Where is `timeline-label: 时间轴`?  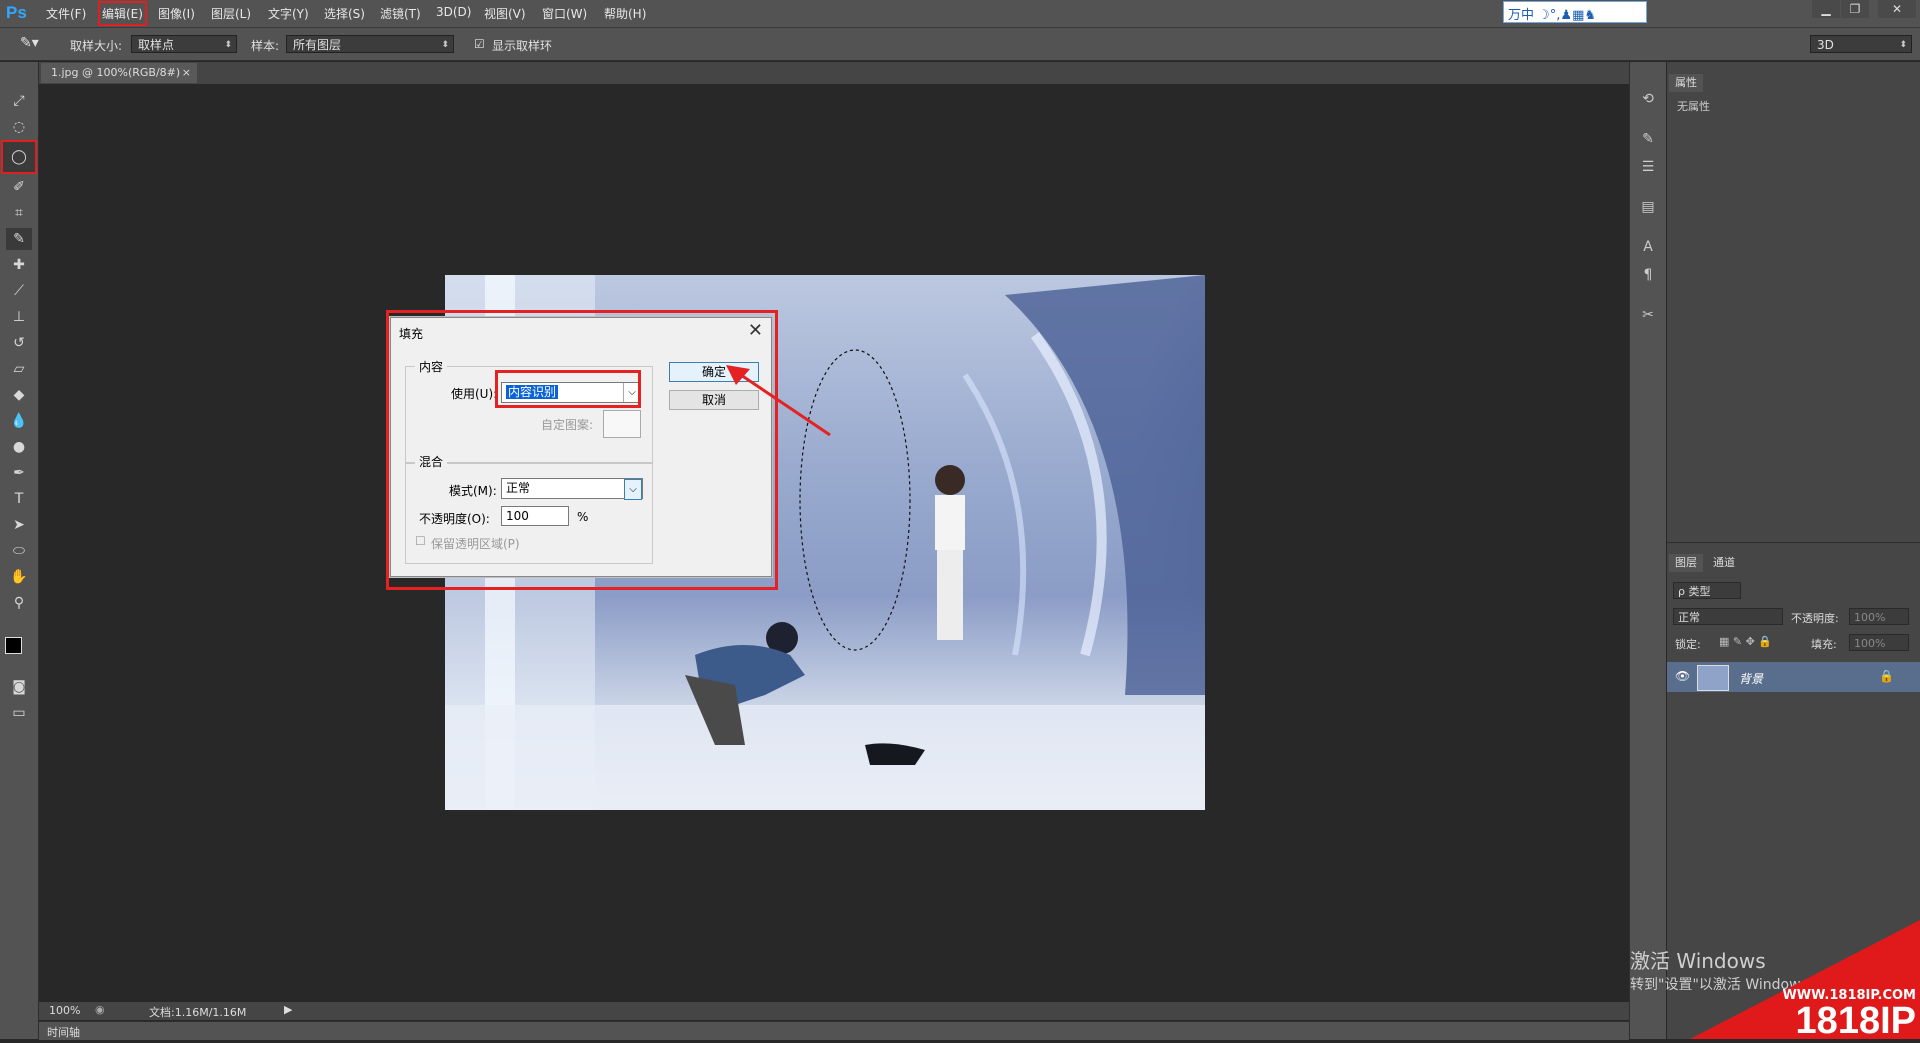 timeline-label: 时间轴 is located at coordinates (63, 1032).